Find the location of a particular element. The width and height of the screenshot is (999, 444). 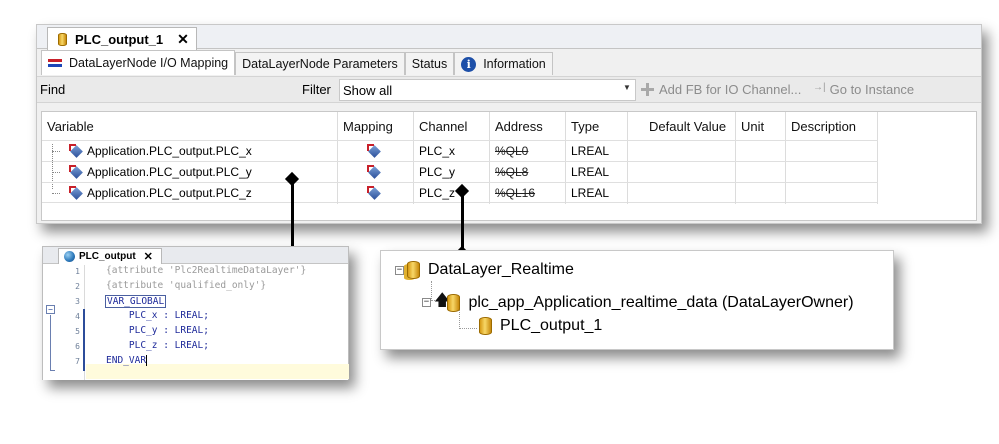

tab-io-mapping: DataLayerNode I/O Mapping is located at coordinates (138, 62).